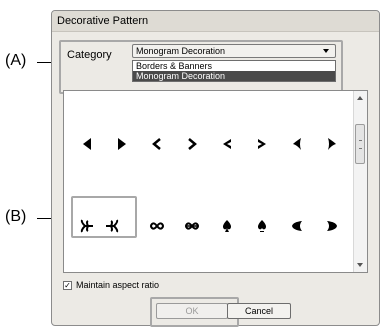 This screenshot has height=329, width=383. I want to click on triangle-right-icon, so click(122, 144).